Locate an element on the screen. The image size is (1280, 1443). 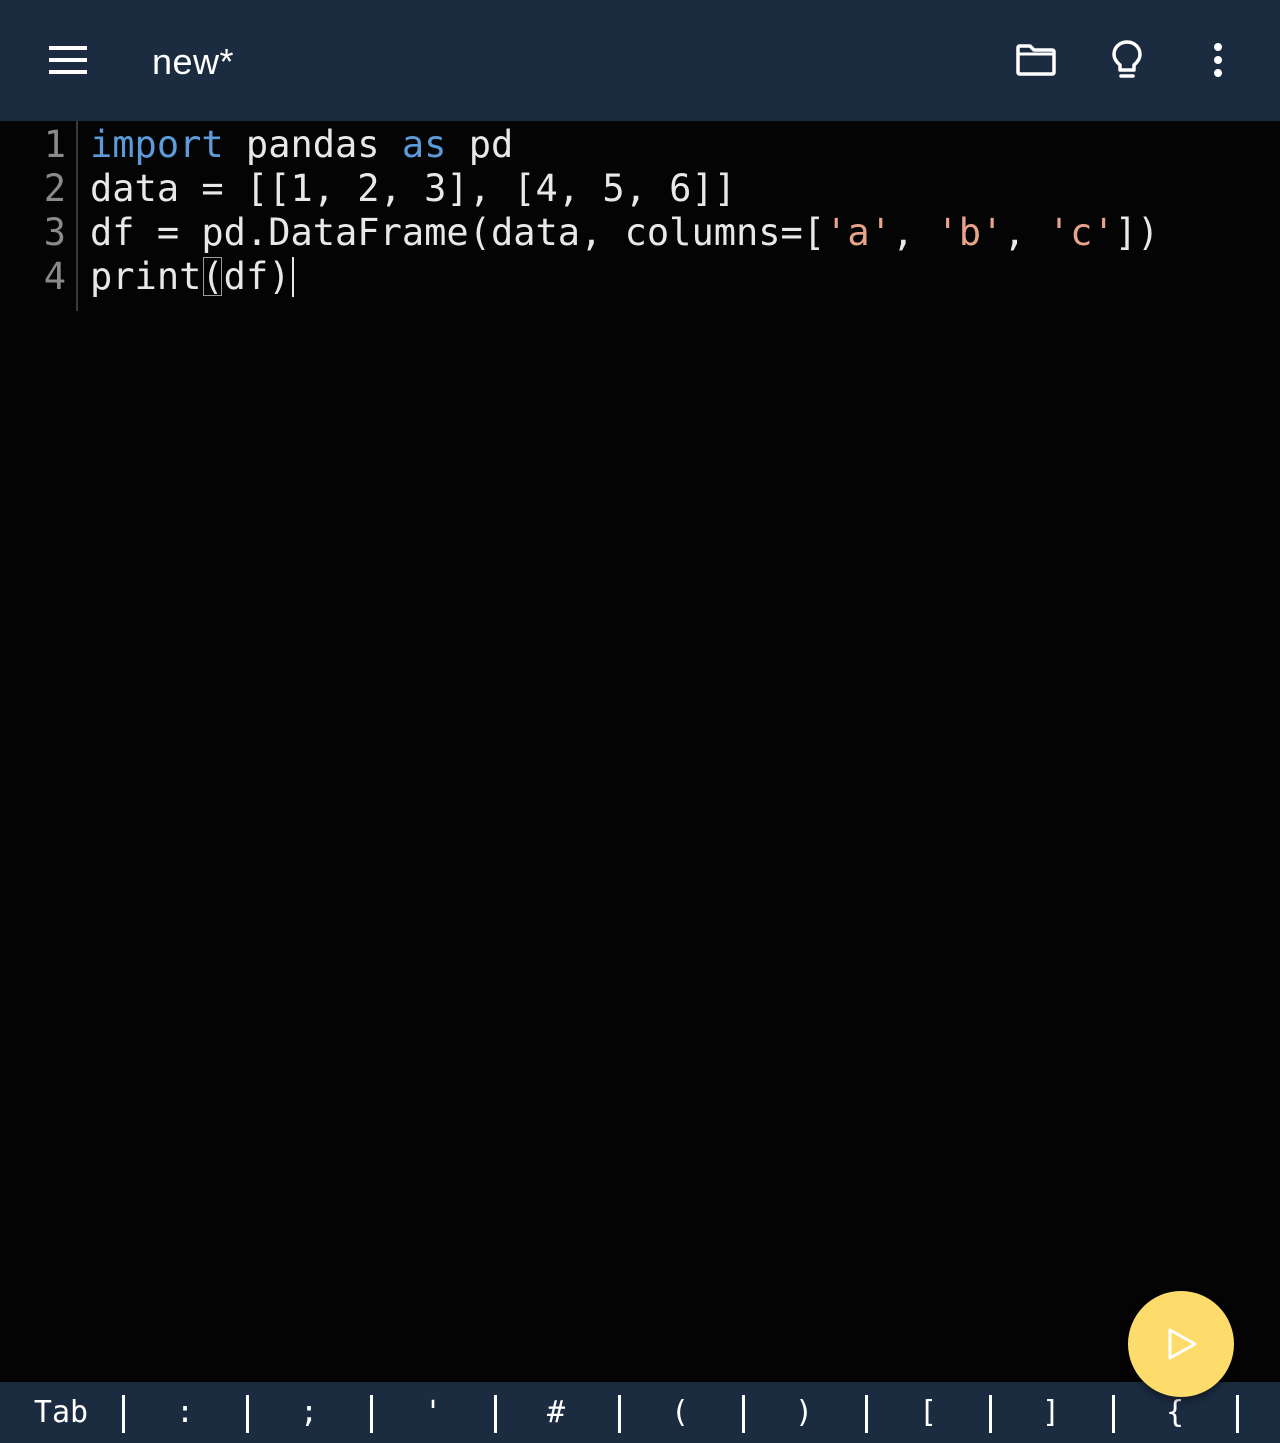
hint-button is located at coordinates (1127, 60).